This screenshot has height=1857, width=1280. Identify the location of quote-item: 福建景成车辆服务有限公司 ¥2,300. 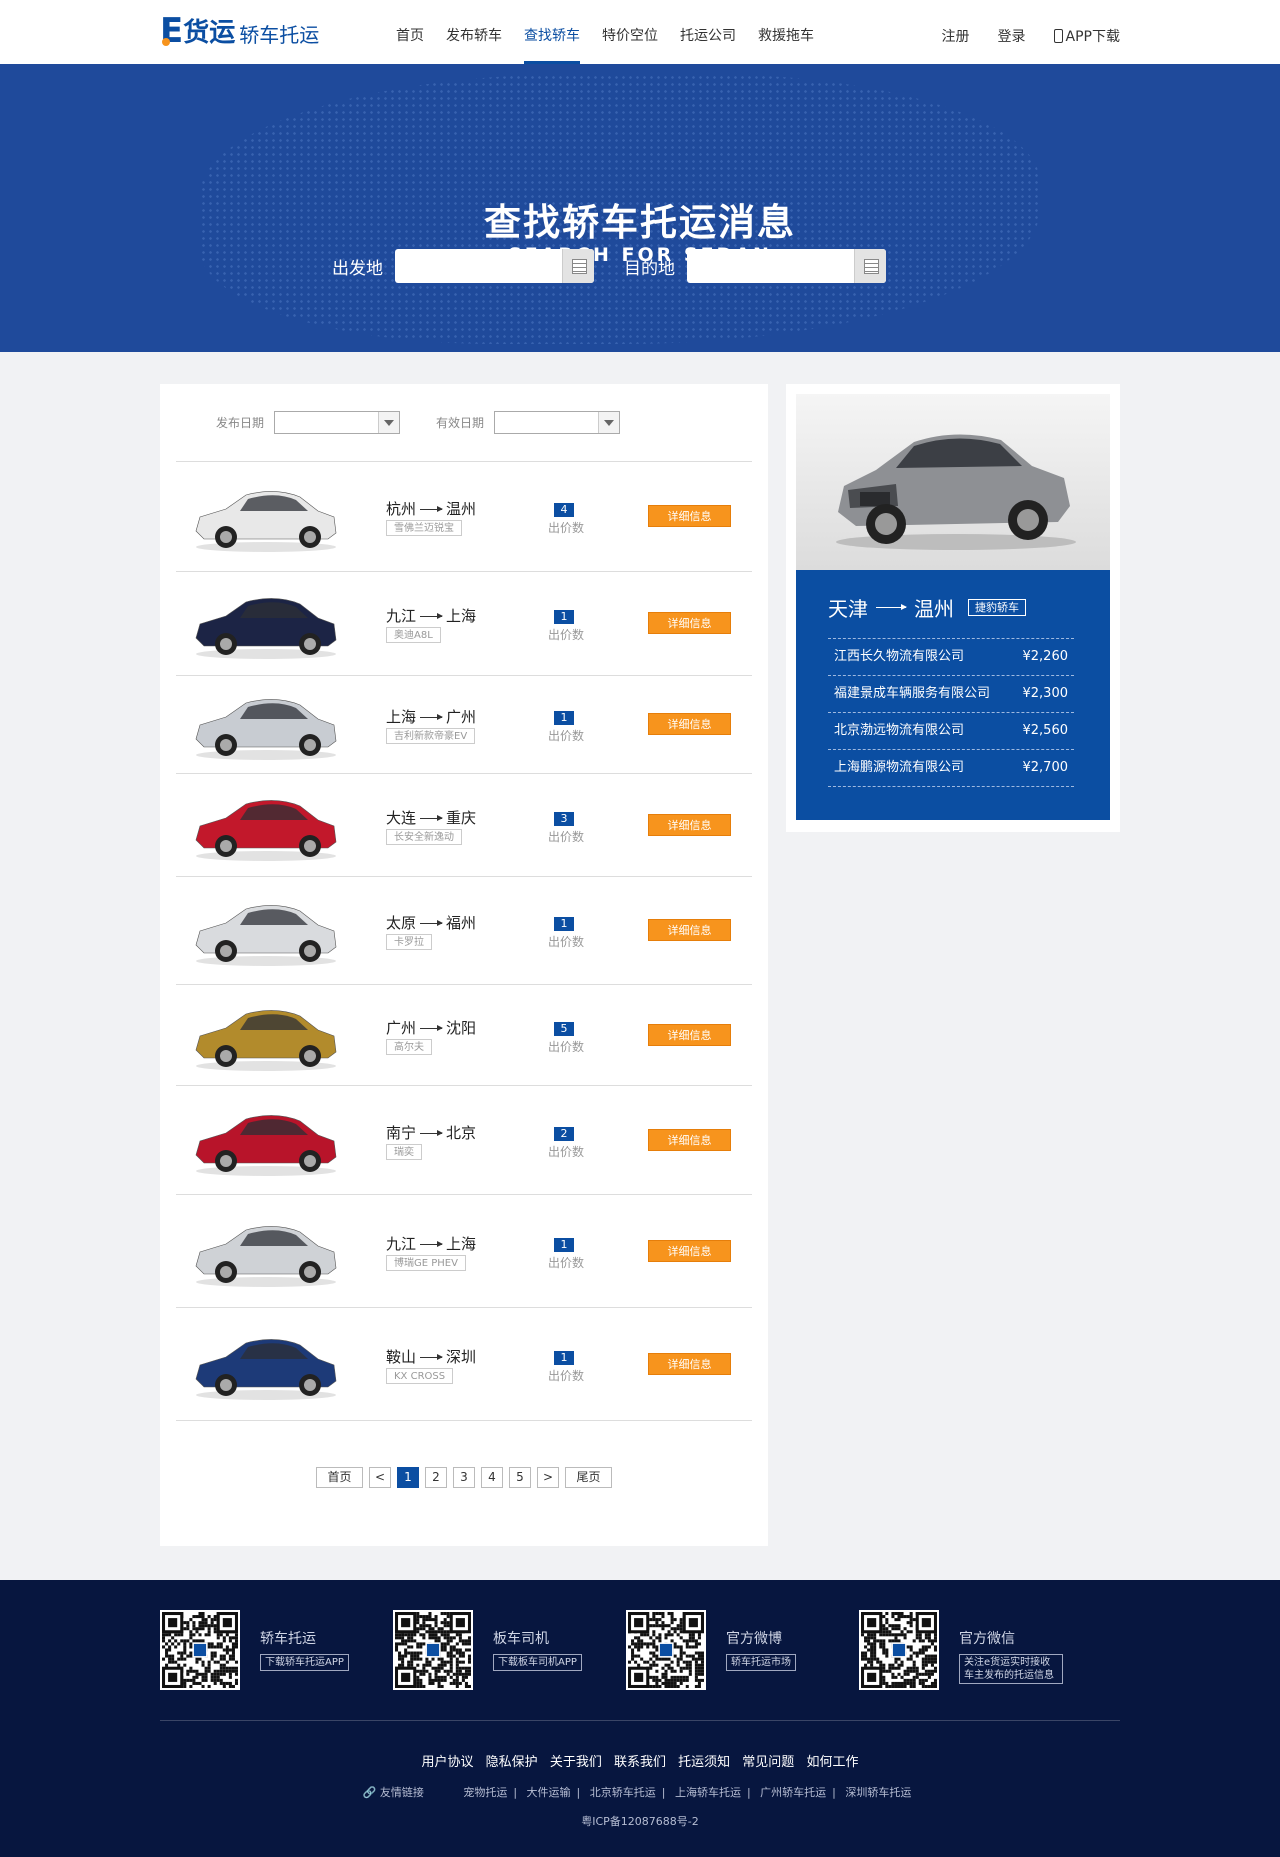
(951, 694).